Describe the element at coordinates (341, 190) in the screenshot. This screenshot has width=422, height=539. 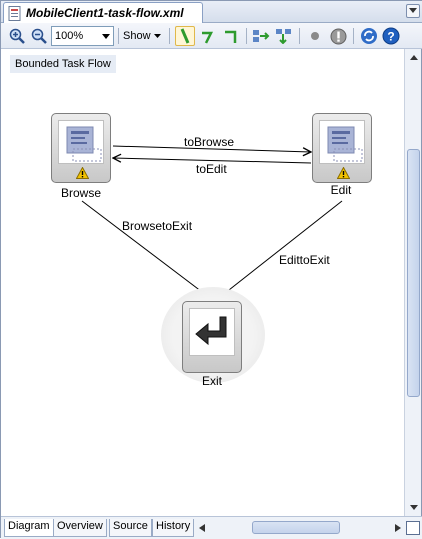
I see `edit-node-label: Edit` at that location.